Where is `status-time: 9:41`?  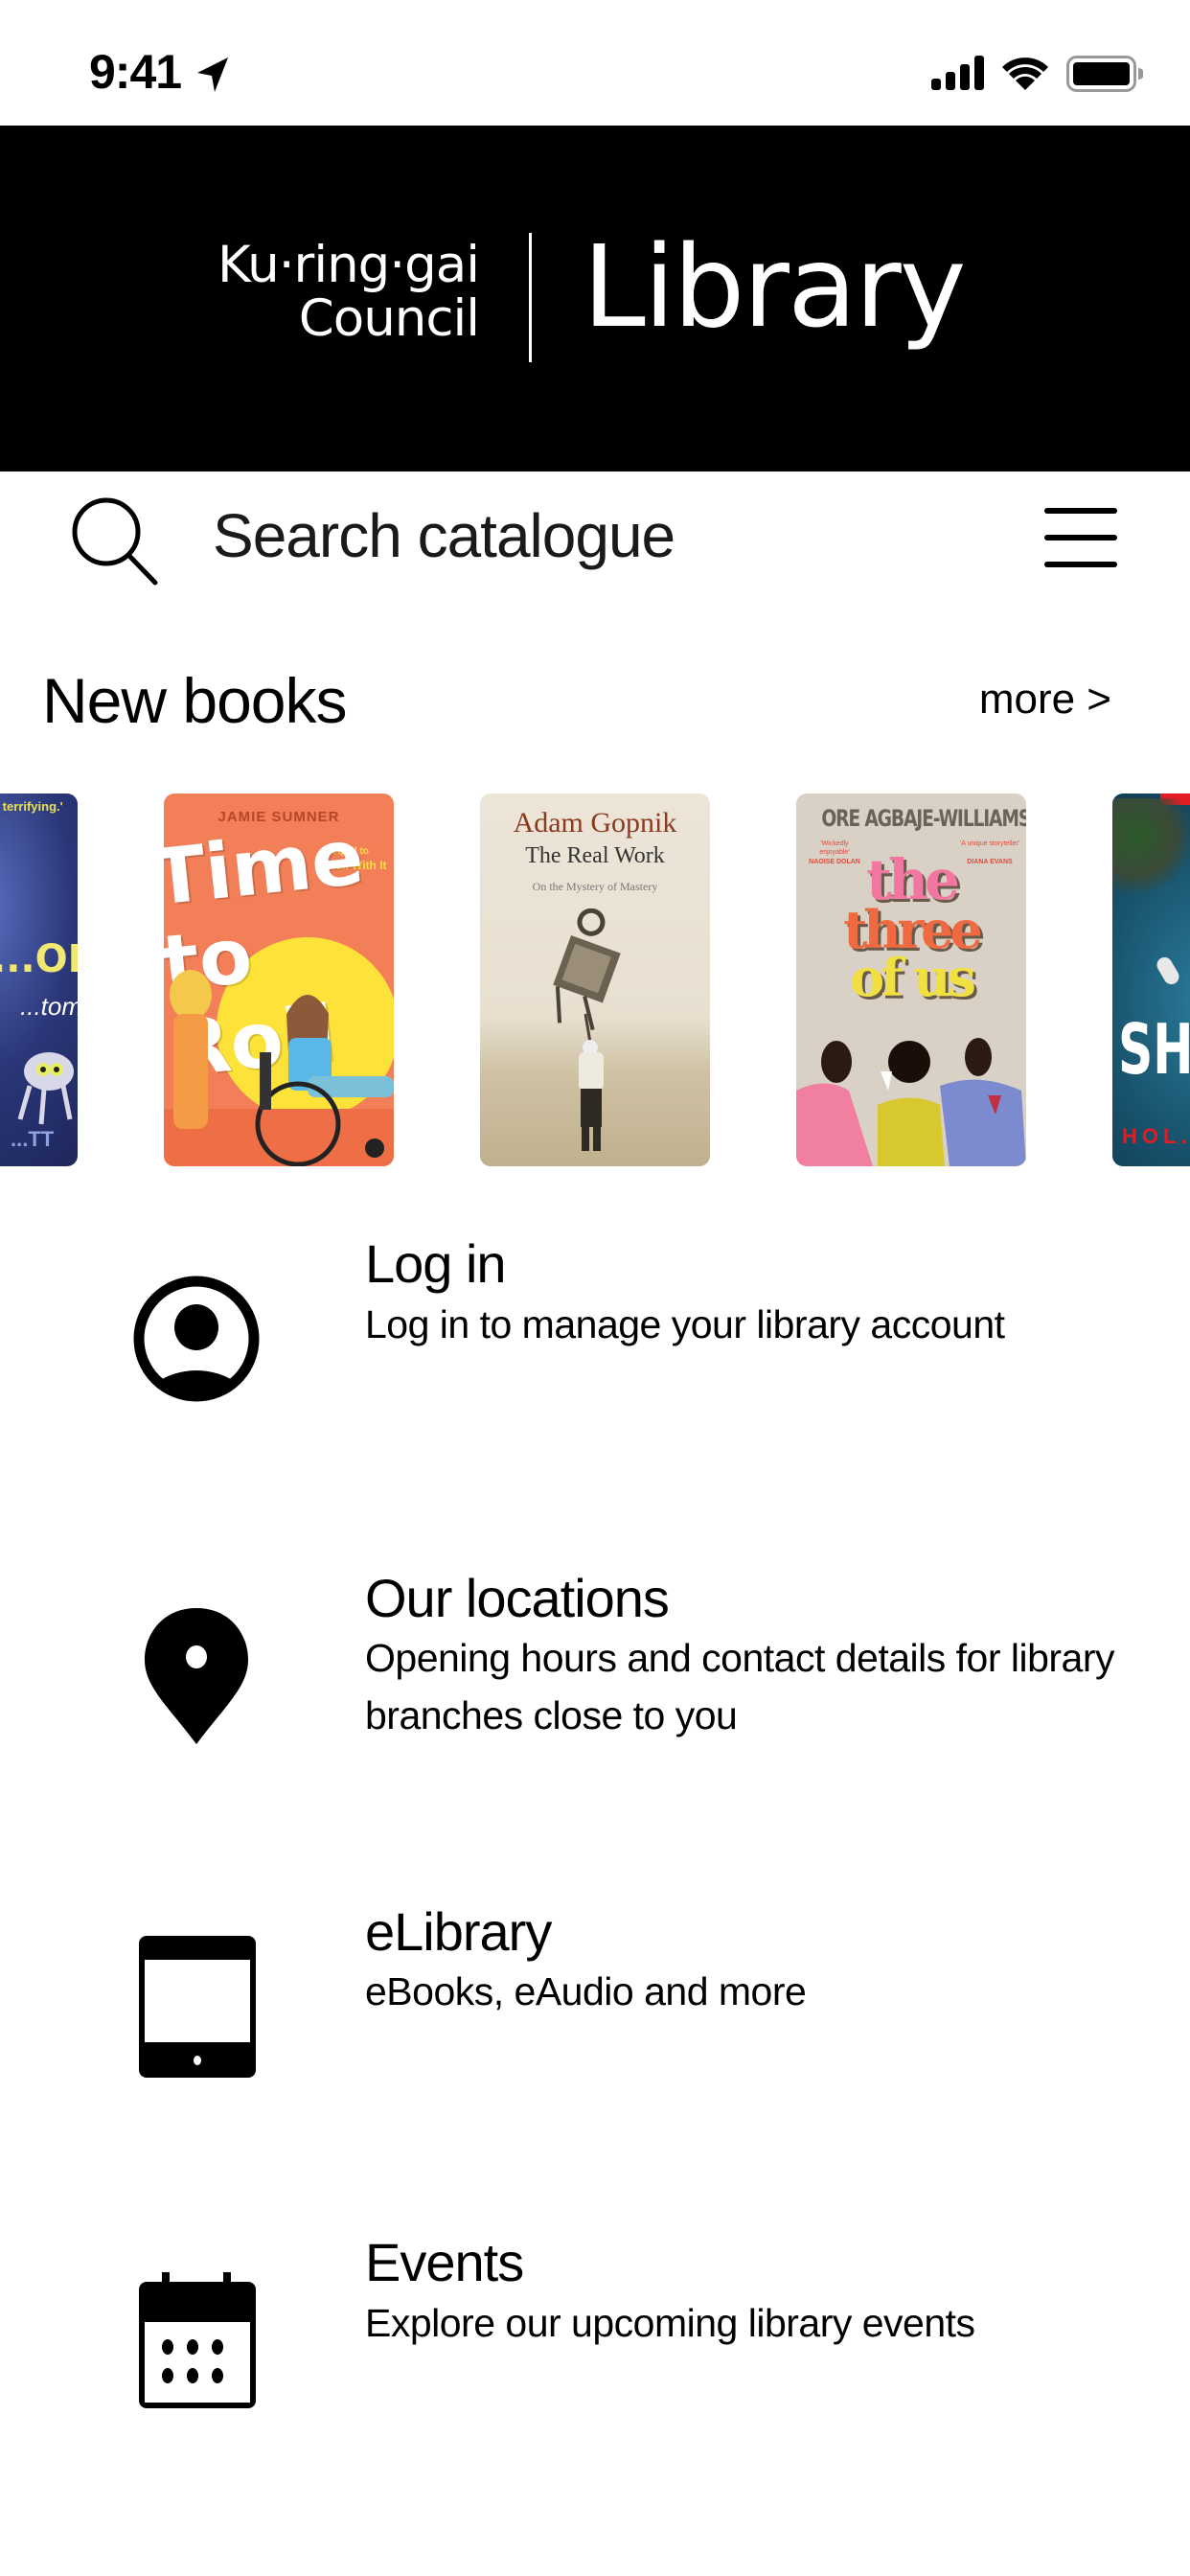
status-time: 9:41 is located at coordinates (136, 72).